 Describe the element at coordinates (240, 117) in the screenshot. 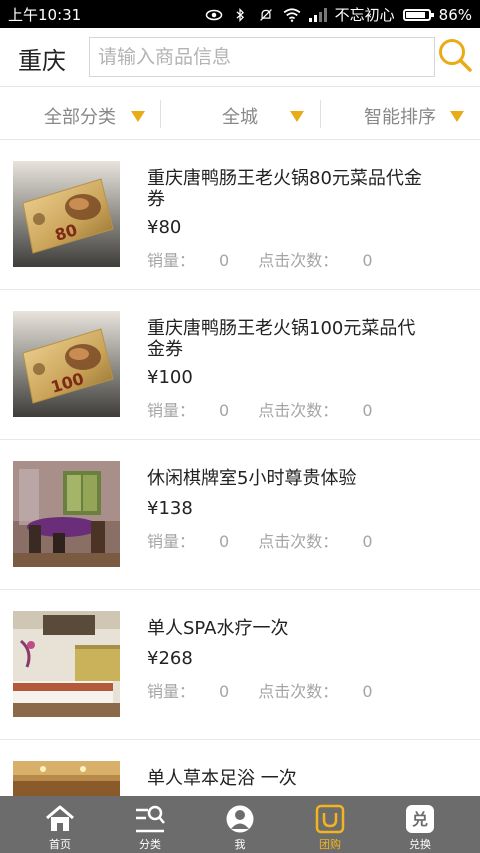

I see `filter-label: 全城` at that location.